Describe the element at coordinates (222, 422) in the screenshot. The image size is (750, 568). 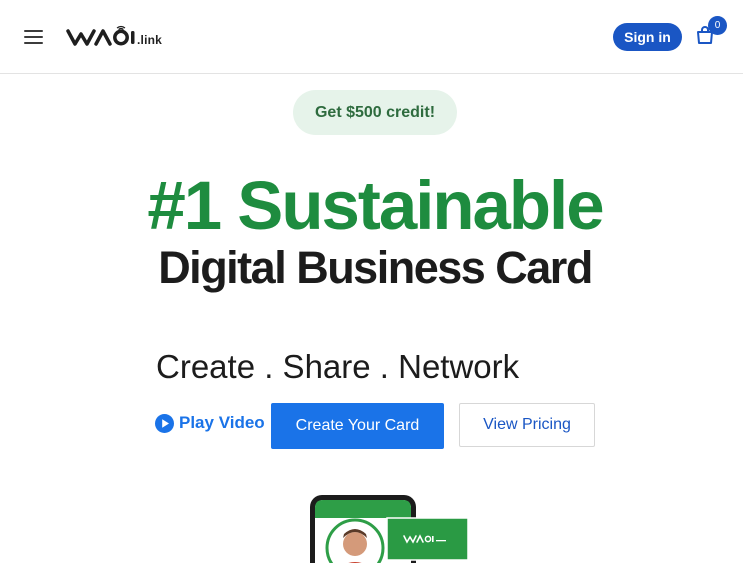
I see `play-video-label: Play Video` at that location.